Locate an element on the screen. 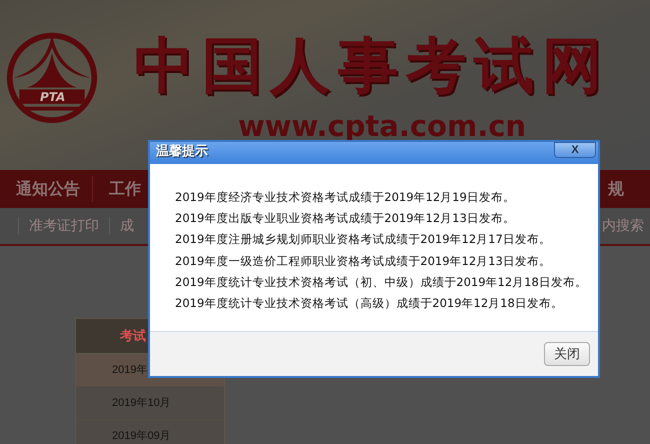 Image resolution: width=650 pixels, height=444 pixels. sidebar-title: 考试 is located at coordinates (133, 336).